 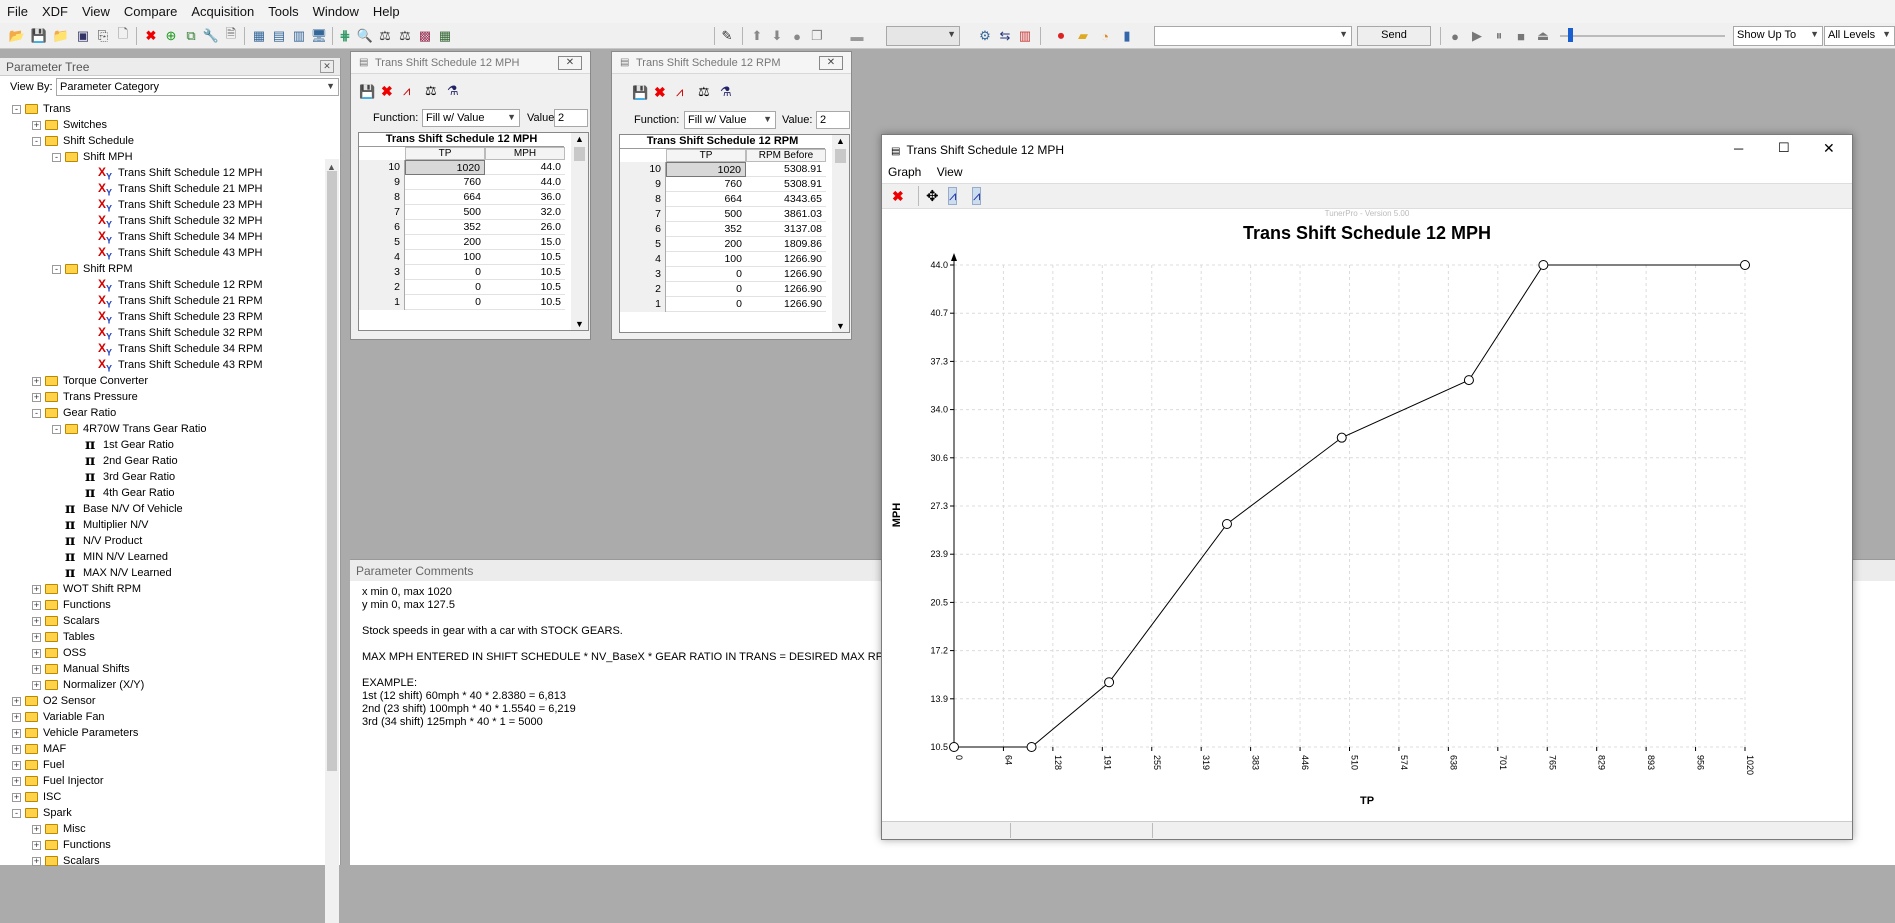 I want to click on gauge-icon: ◔, so click(x=1105, y=36).